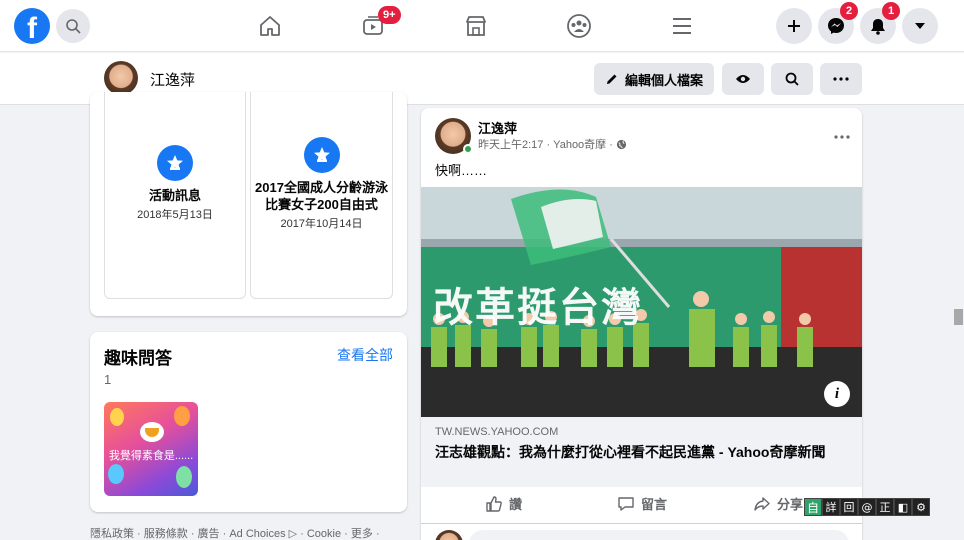 This screenshot has width=964, height=540. What do you see at coordinates (503, 503) in the screenshot?
I see `like-button: 讚` at bounding box center [503, 503].